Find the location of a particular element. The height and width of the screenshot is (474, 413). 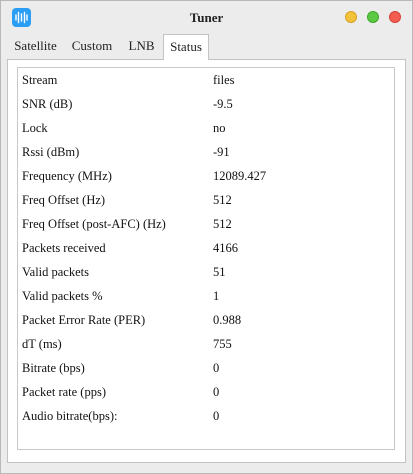

status-row-stream: Stream files is located at coordinates (207, 83).